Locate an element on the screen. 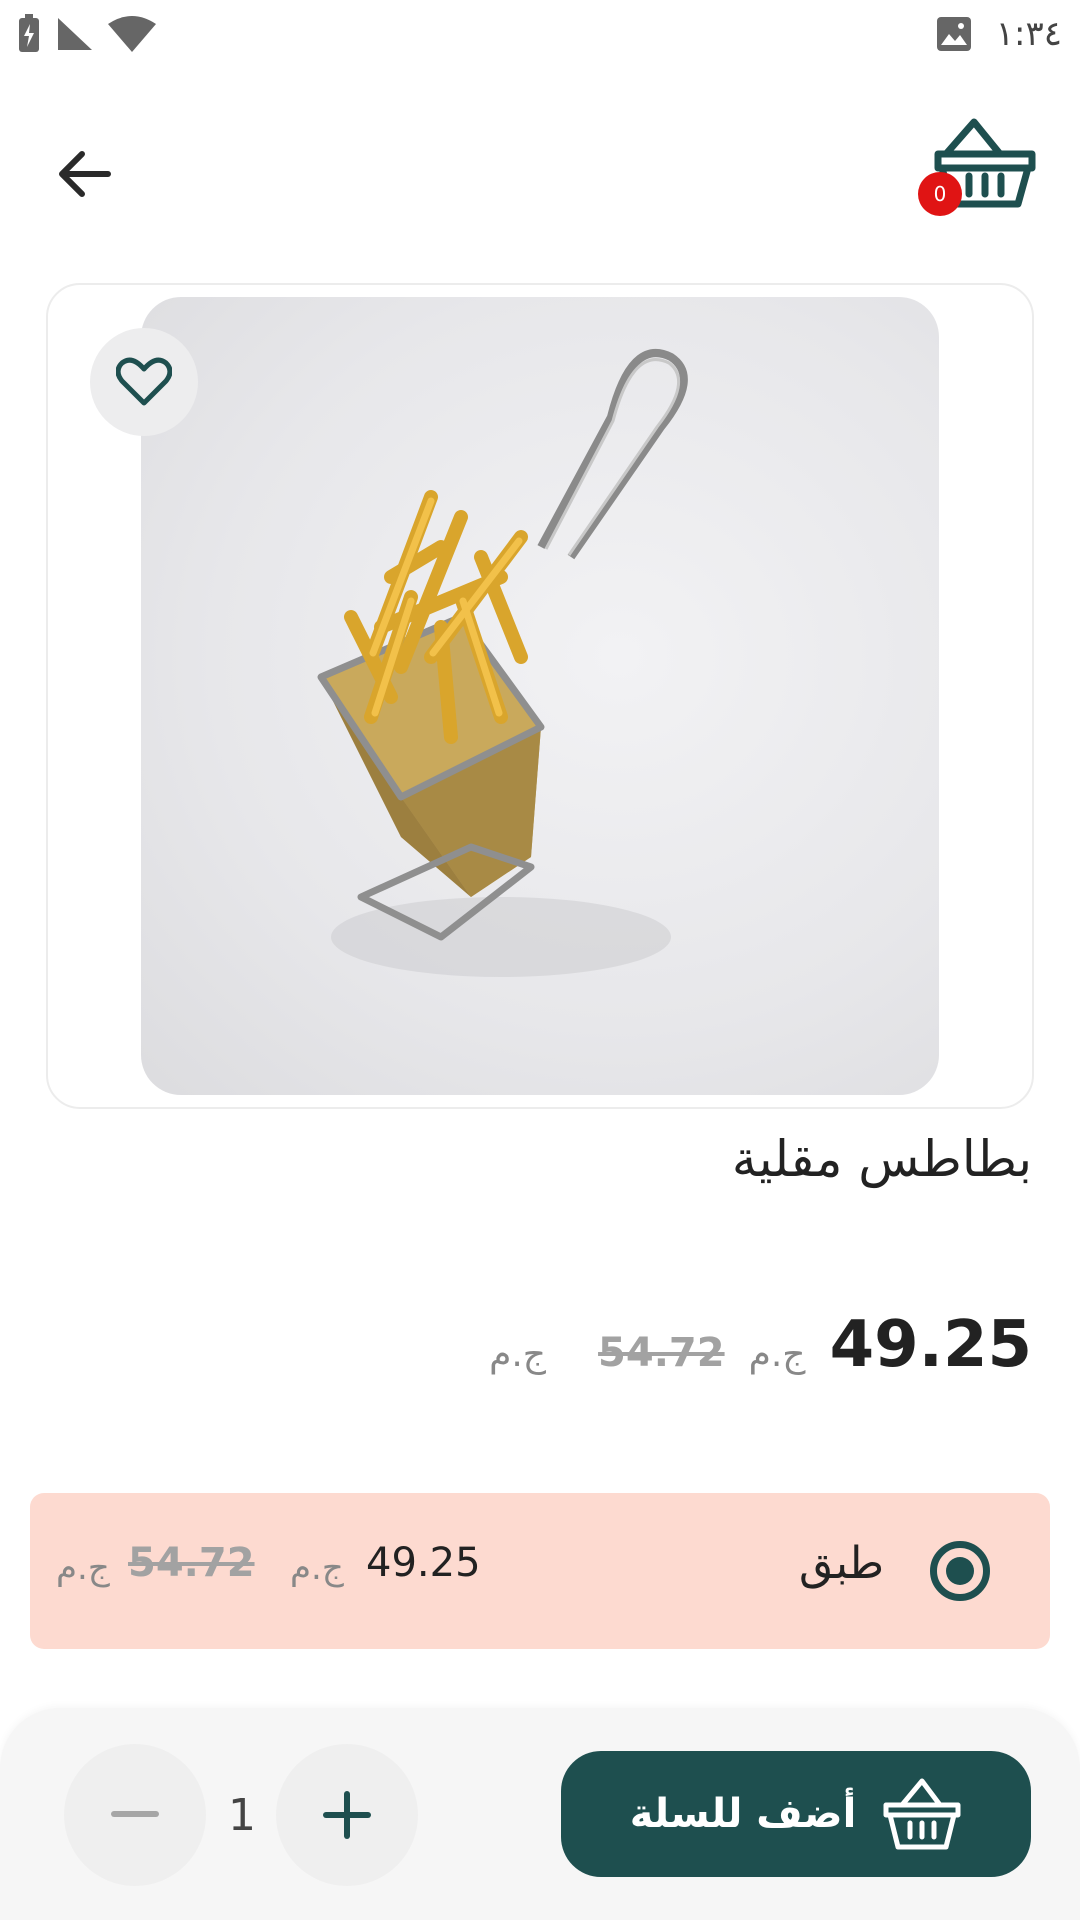 The width and height of the screenshot is (1080, 1920). product-title: بطاطس مقلية is located at coordinates (881, 1159).